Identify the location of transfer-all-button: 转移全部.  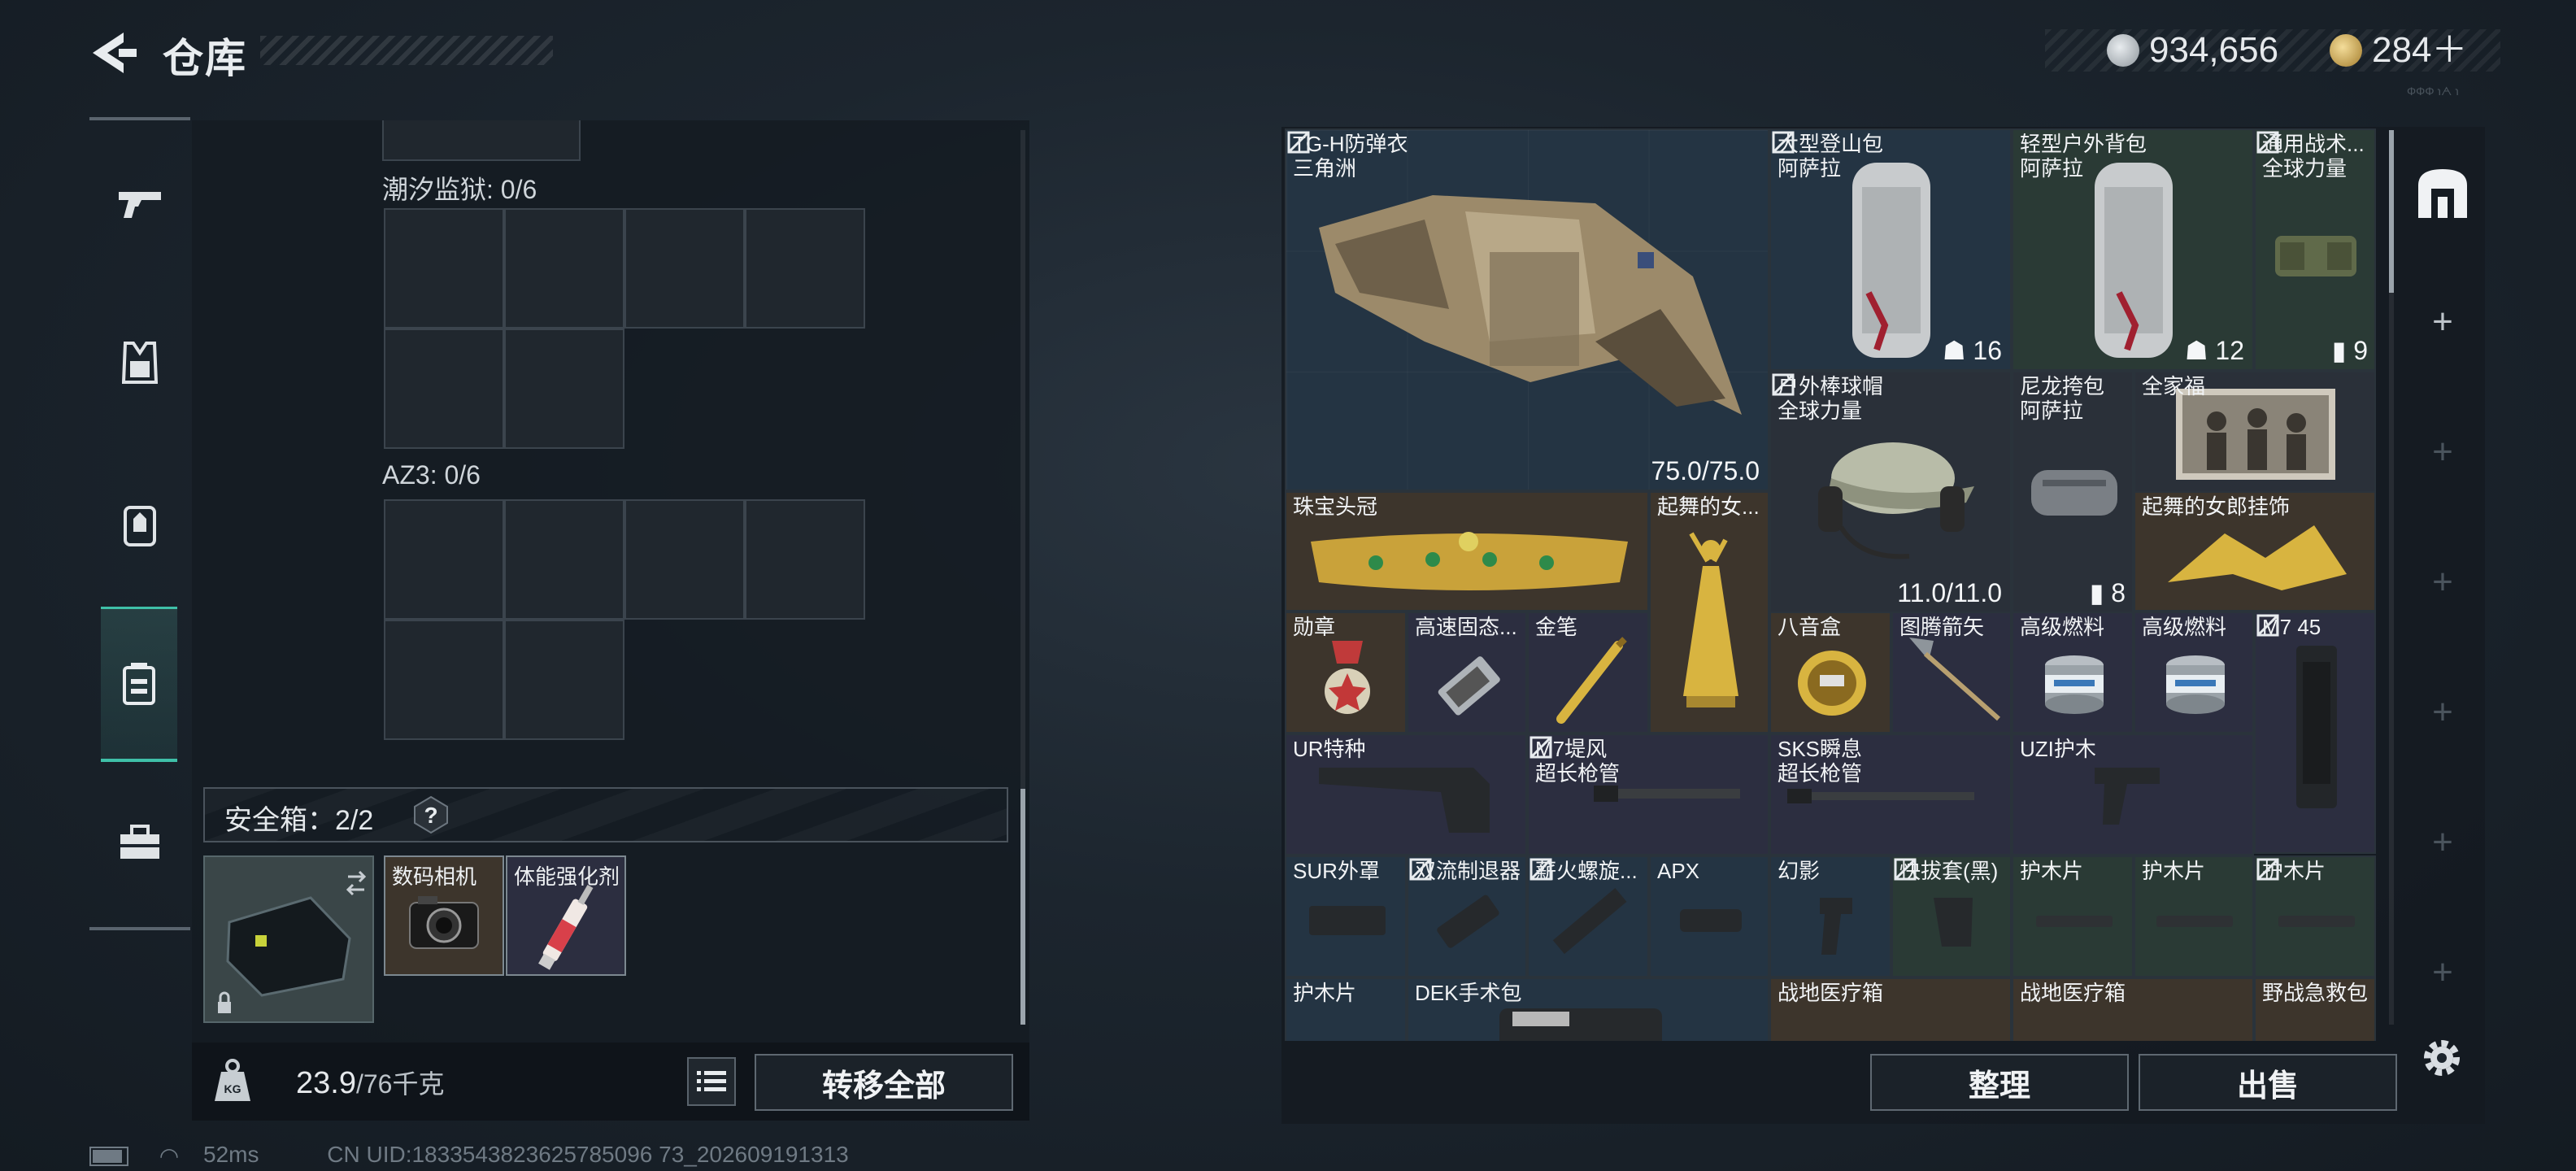
(884, 1083).